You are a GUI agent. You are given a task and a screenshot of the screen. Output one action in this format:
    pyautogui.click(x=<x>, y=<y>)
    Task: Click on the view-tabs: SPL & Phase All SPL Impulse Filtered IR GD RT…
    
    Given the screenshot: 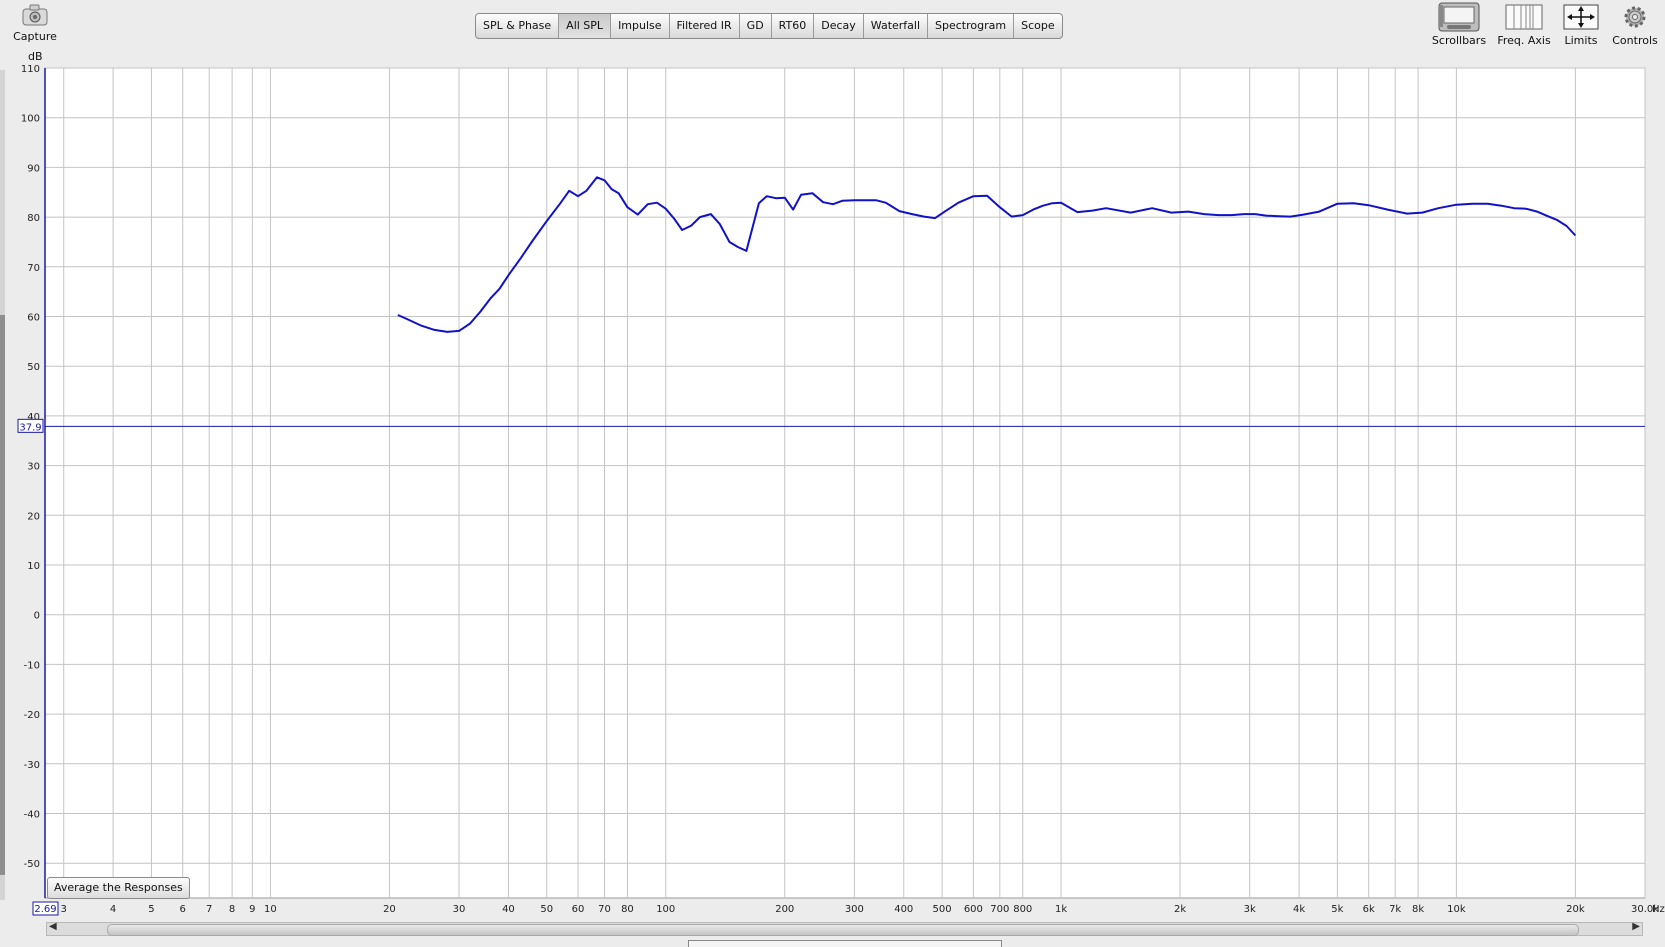 What is the action you would take?
    pyautogui.click(x=769, y=26)
    